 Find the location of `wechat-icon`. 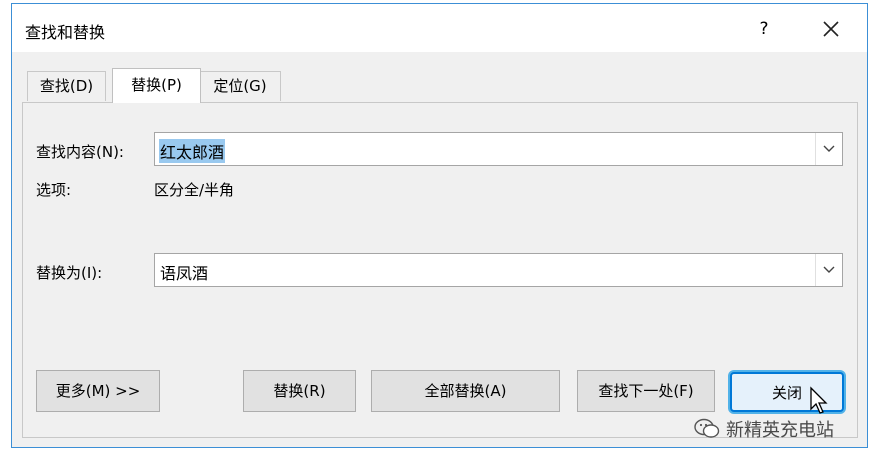

wechat-icon is located at coordinates (707, 428).